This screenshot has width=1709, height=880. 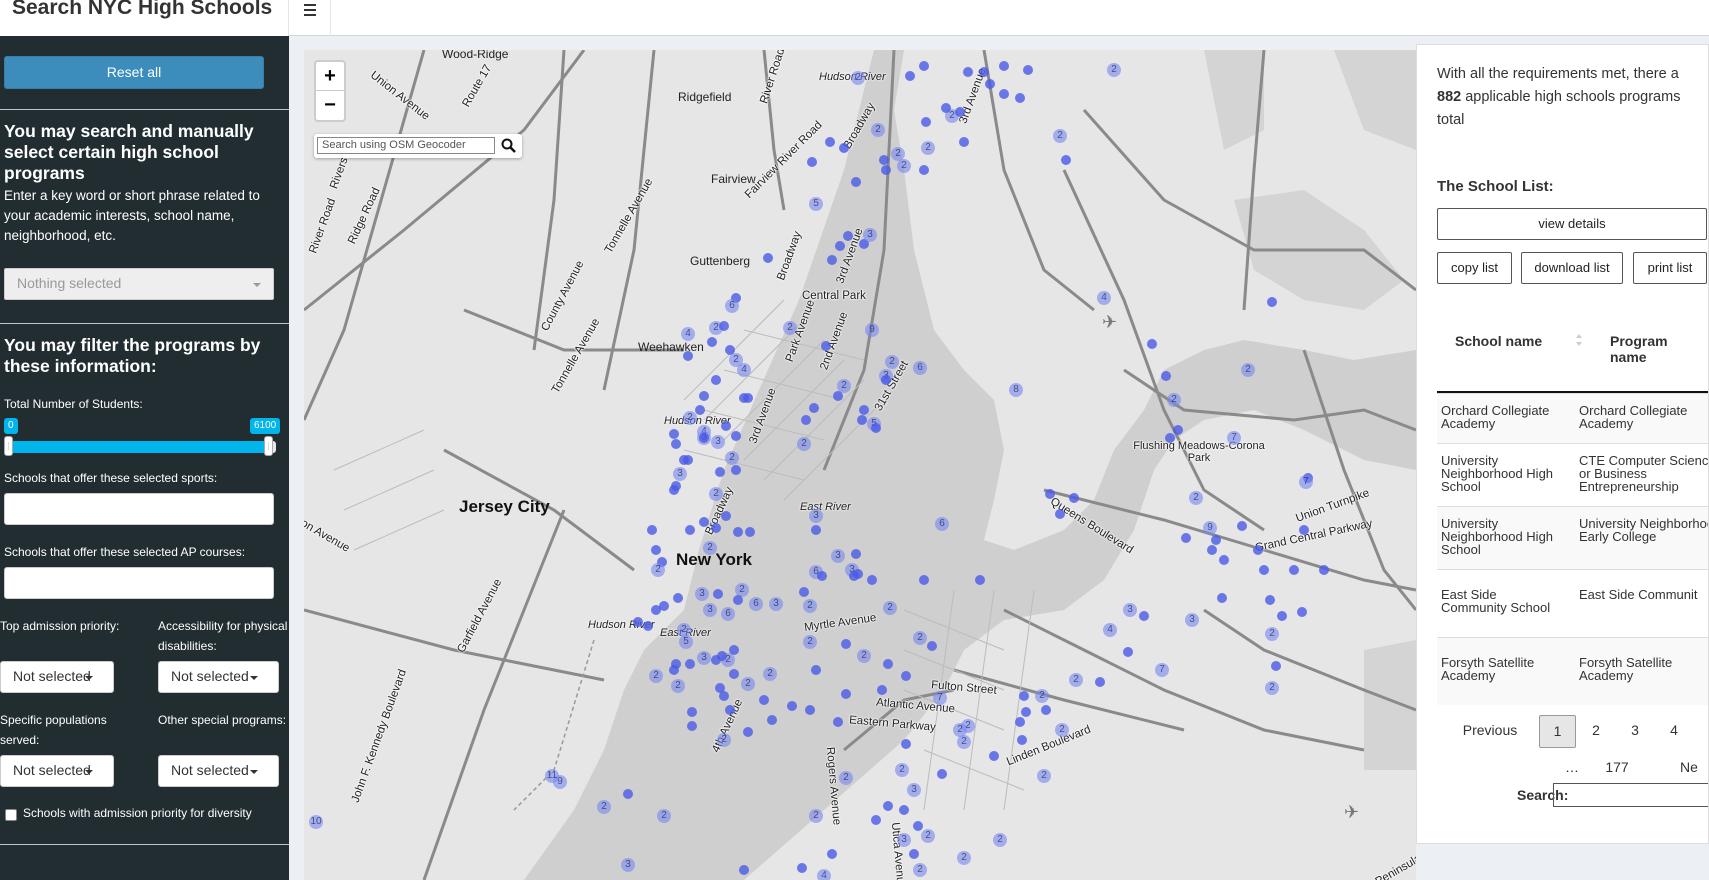 I want to click on admission-priority-dropdown: Not selected, so click(x=57, y=677).